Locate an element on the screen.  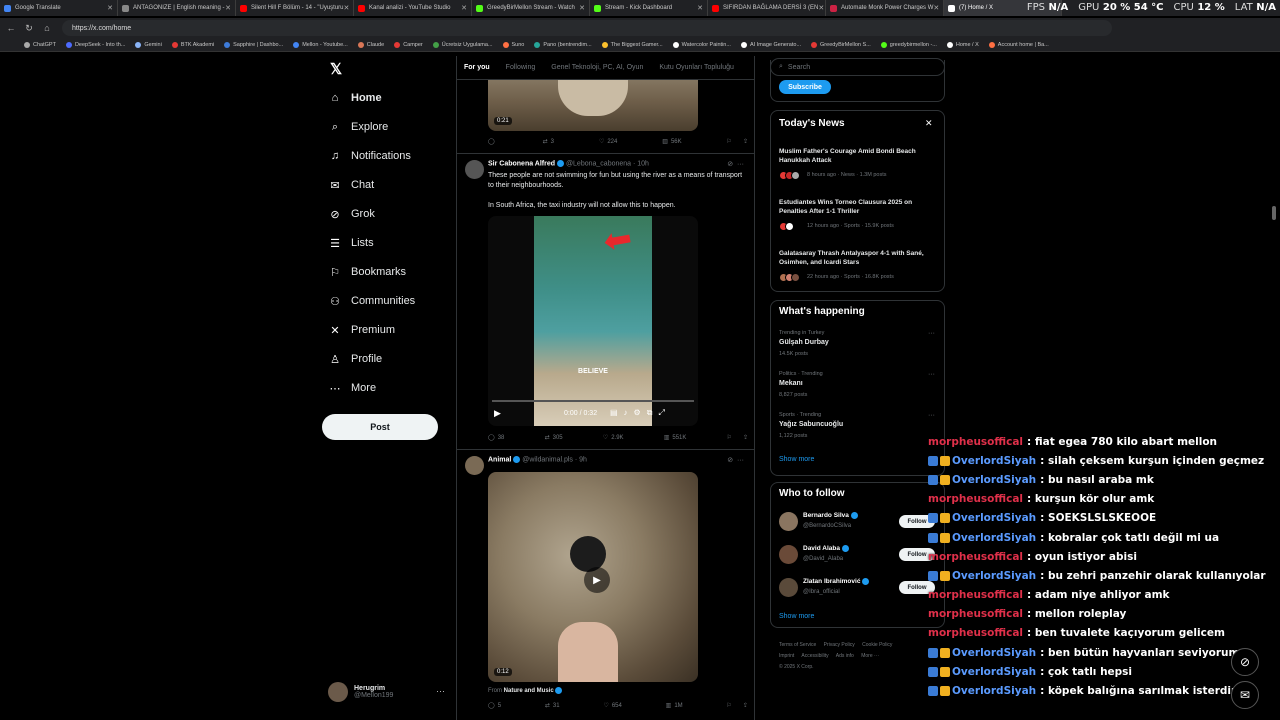
browser-tab: Stream - Kick Dashboard ✕ is located at coordinates (649, 8).